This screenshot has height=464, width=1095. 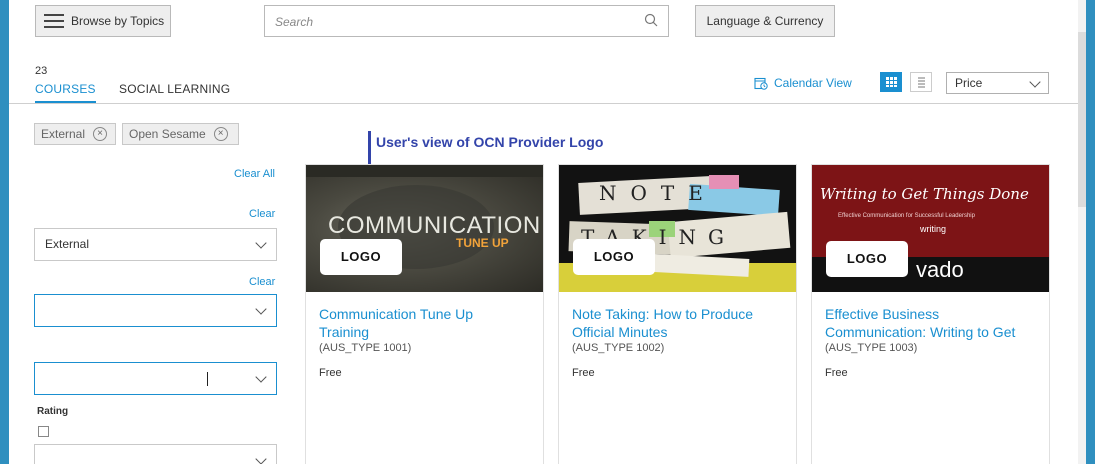 What do you see at coordinates (969, 83) in the screenshot?
I see `sort-value: Price` at bounding box center [969, 83].